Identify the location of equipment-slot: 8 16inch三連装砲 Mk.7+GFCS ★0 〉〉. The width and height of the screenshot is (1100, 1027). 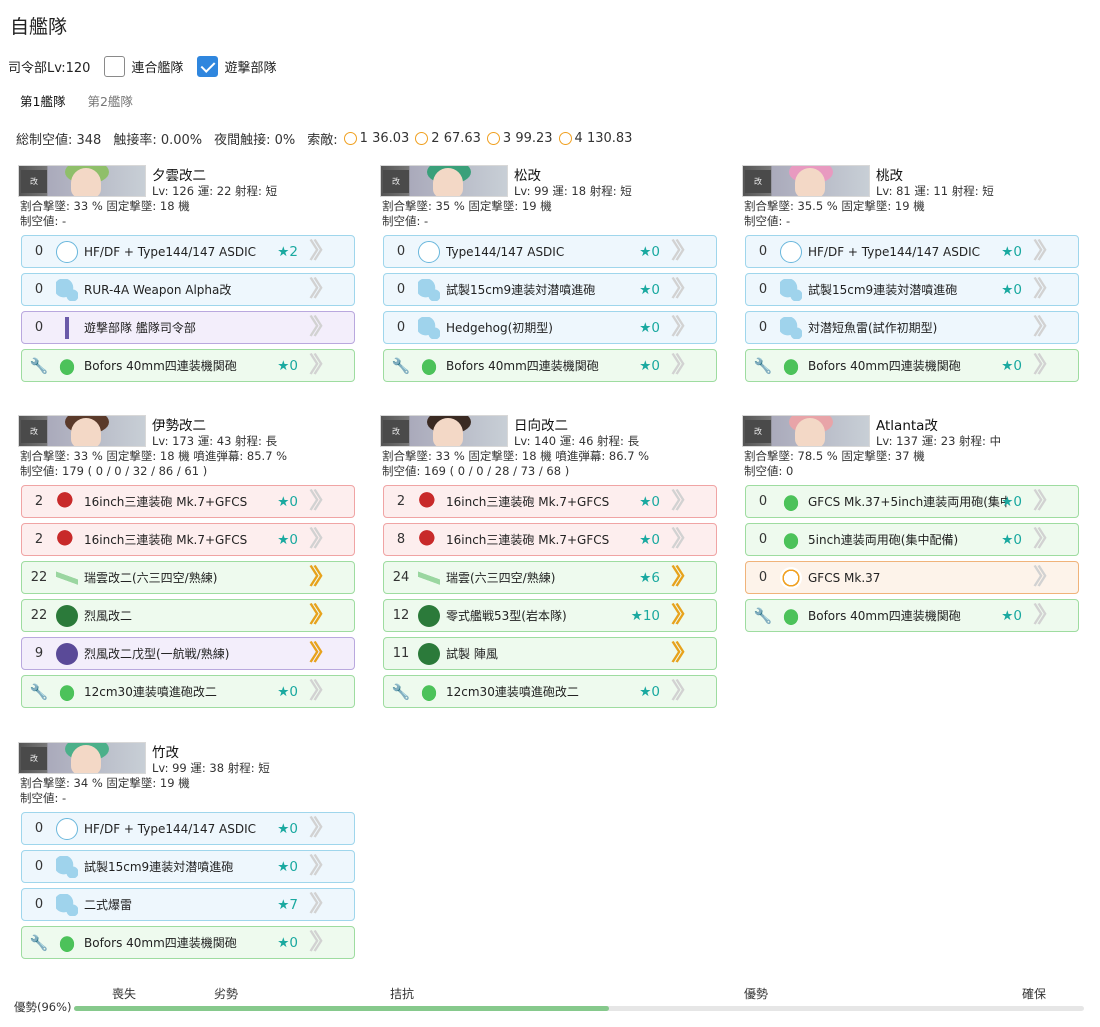
(550, 539).